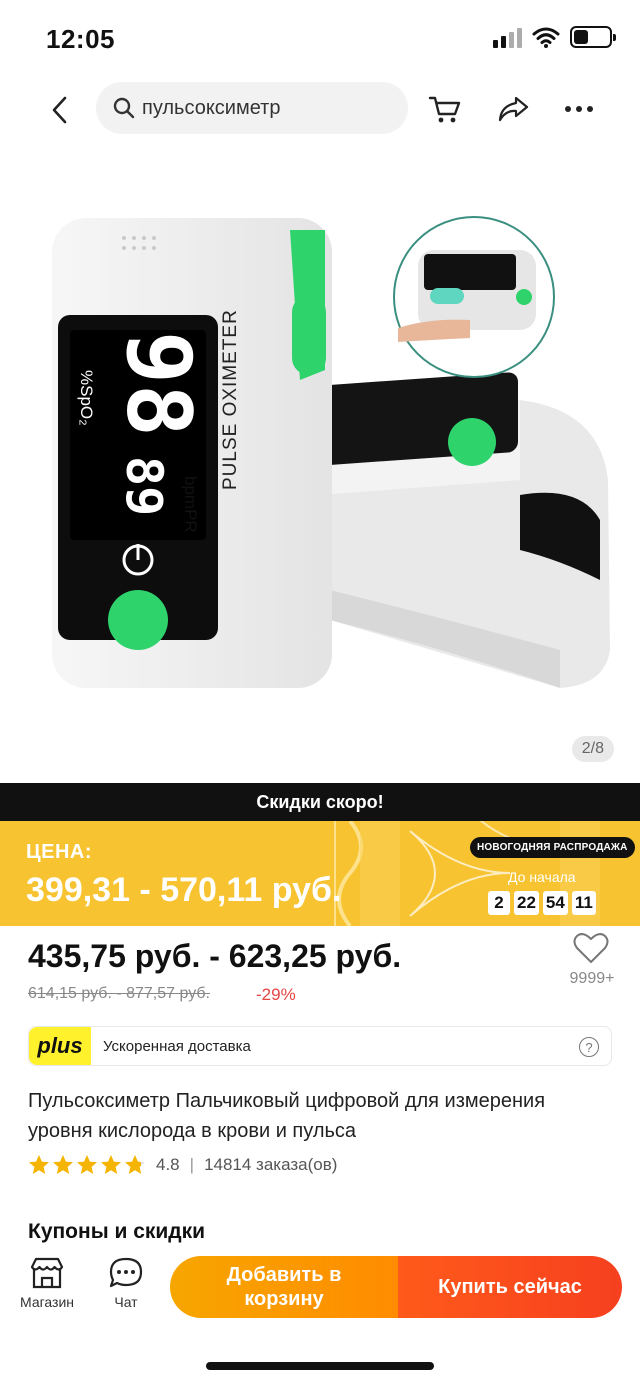  What do you see at coordinates (124, 108) in the screenshot?
I see `search-icon` at bounding box center [124, 108].